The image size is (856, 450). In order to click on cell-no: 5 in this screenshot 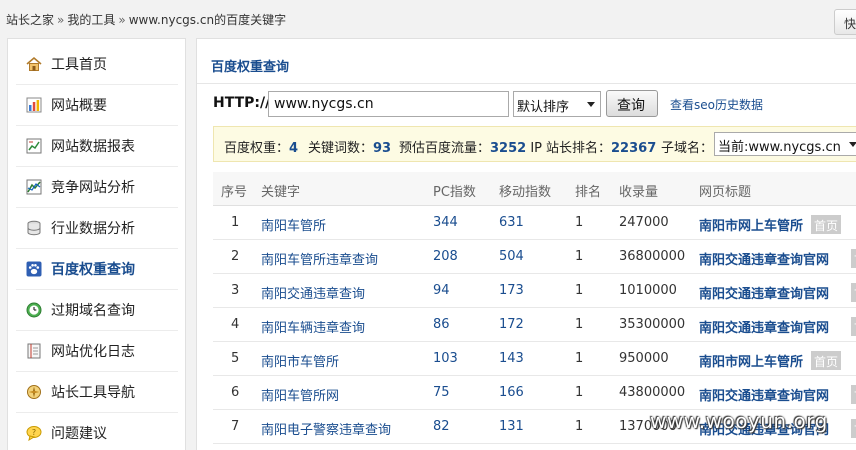, I will do `click(235, 358)`.